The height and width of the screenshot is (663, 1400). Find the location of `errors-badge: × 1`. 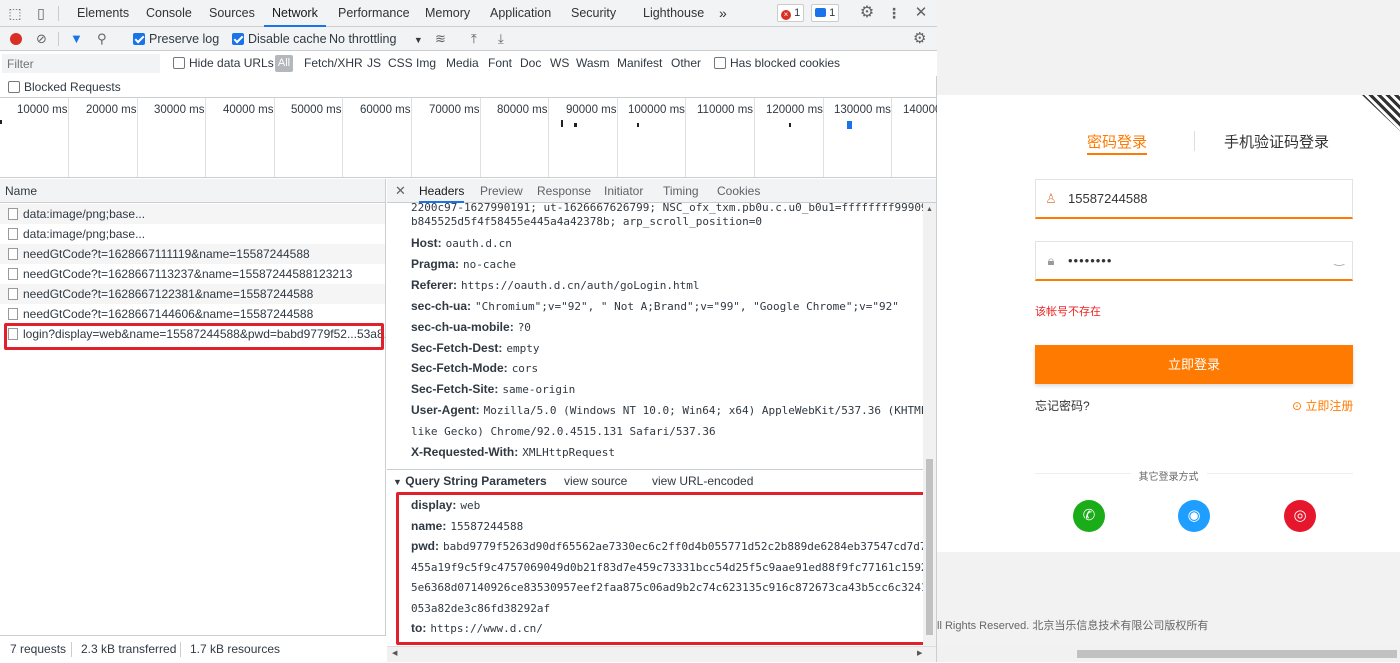

errors-badge: × 1 is located at coordinates (791, 13).